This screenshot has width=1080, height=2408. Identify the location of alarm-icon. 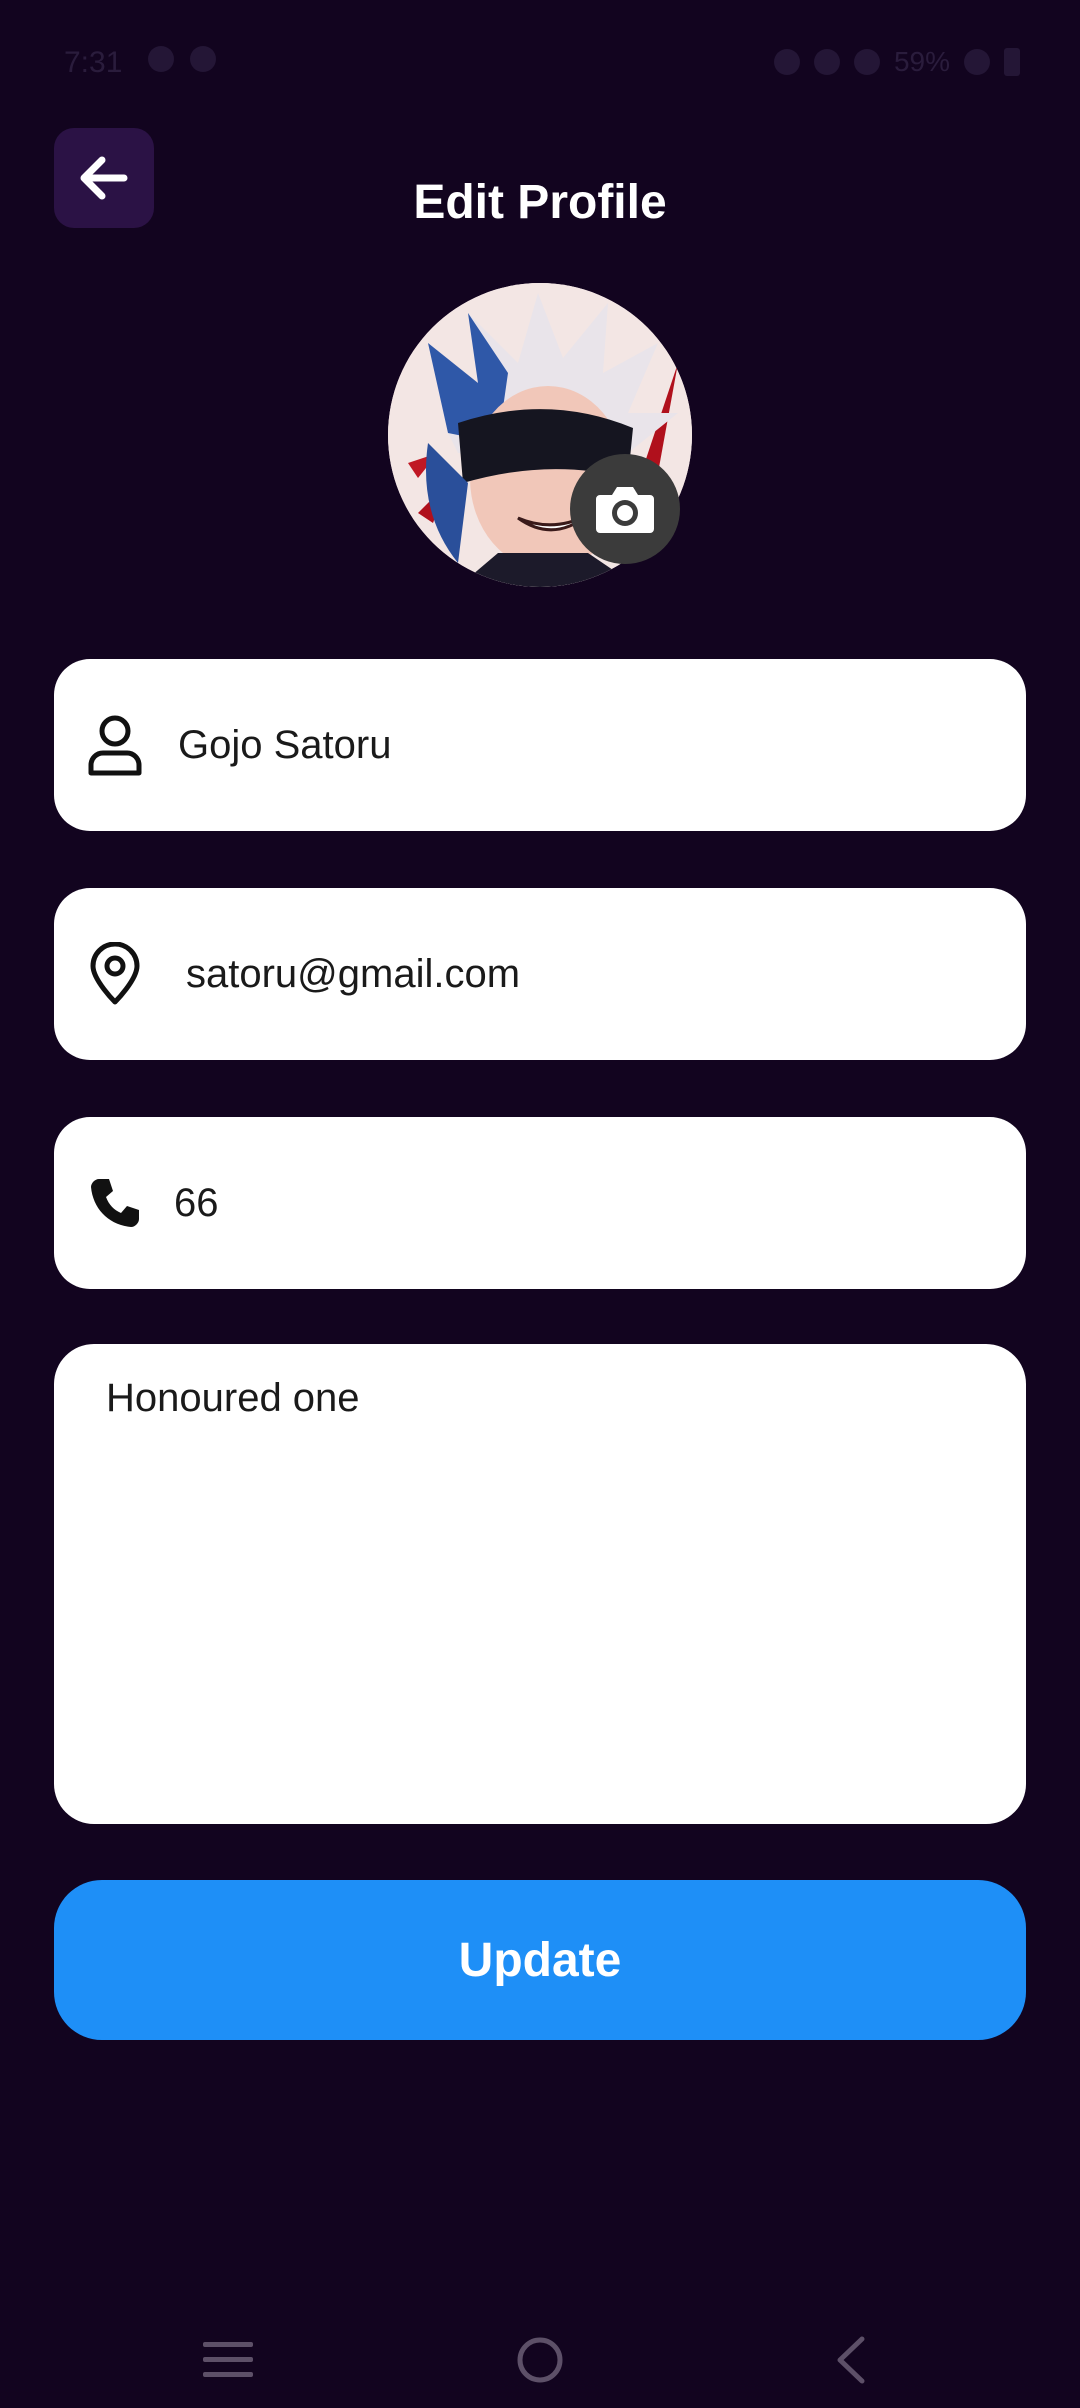
(826, 62).